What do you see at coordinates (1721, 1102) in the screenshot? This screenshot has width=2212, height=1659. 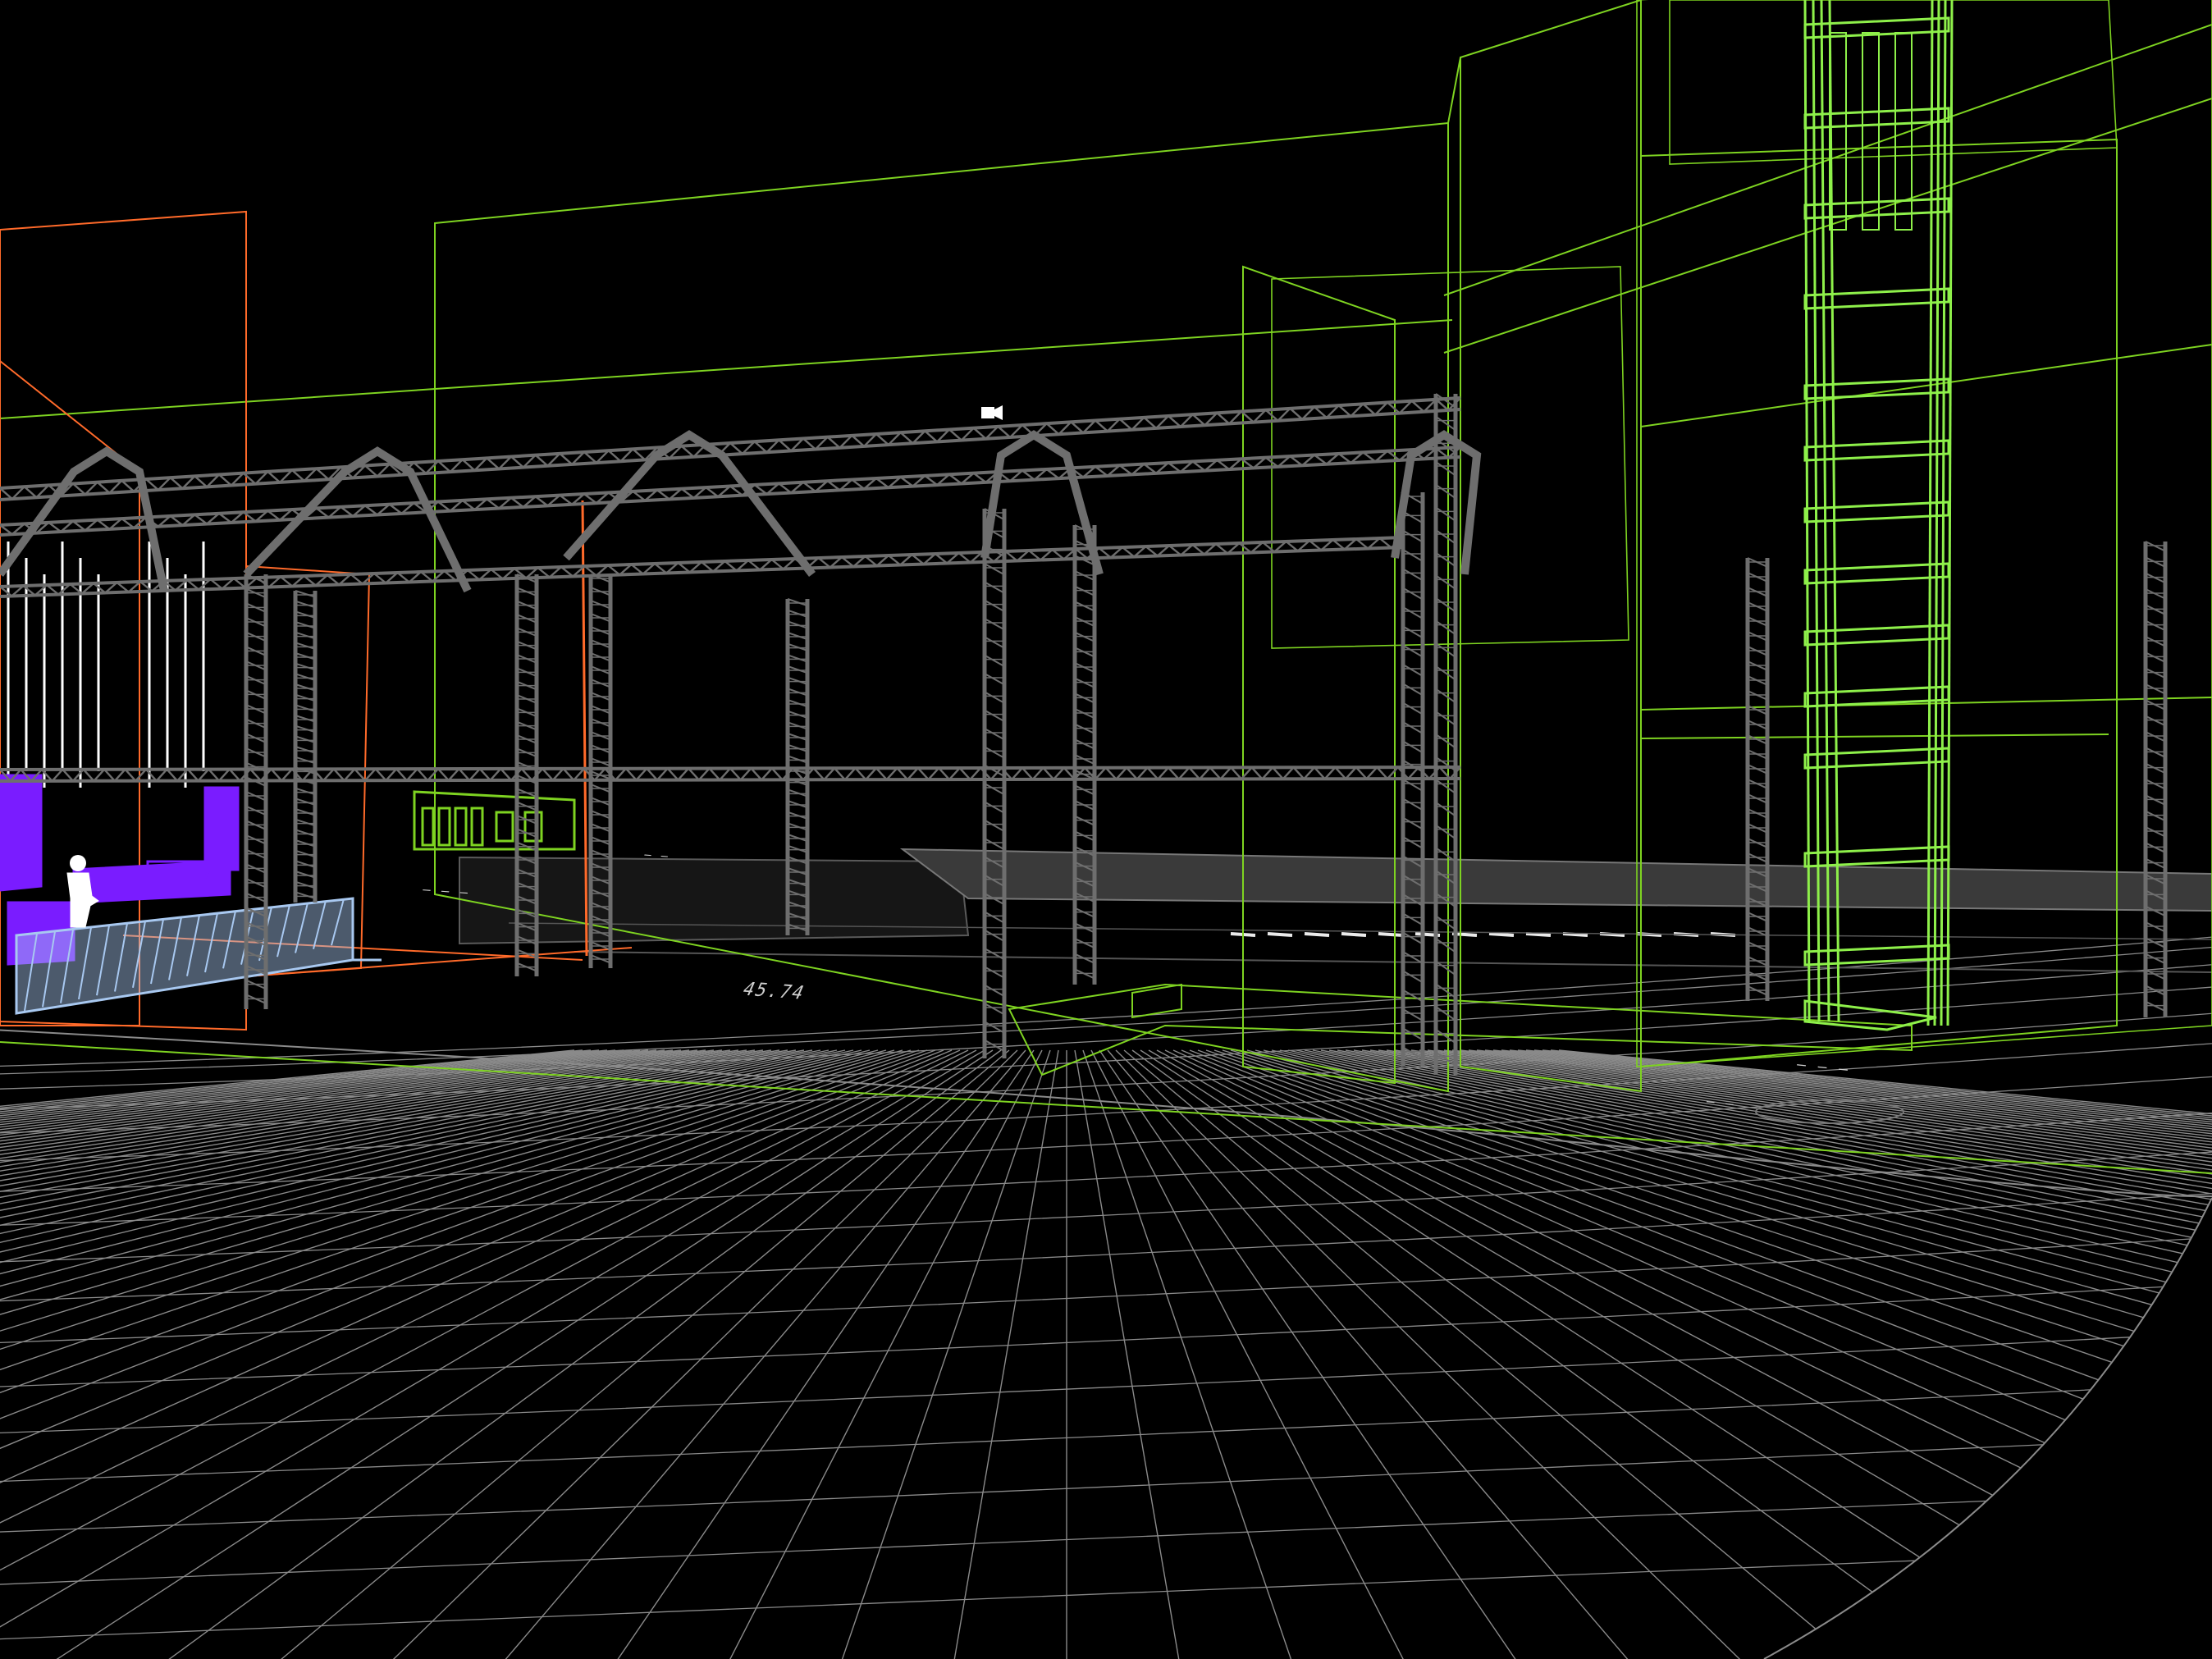 I see `floor-marking-label: — —` at bounding box center [1721, 1102].